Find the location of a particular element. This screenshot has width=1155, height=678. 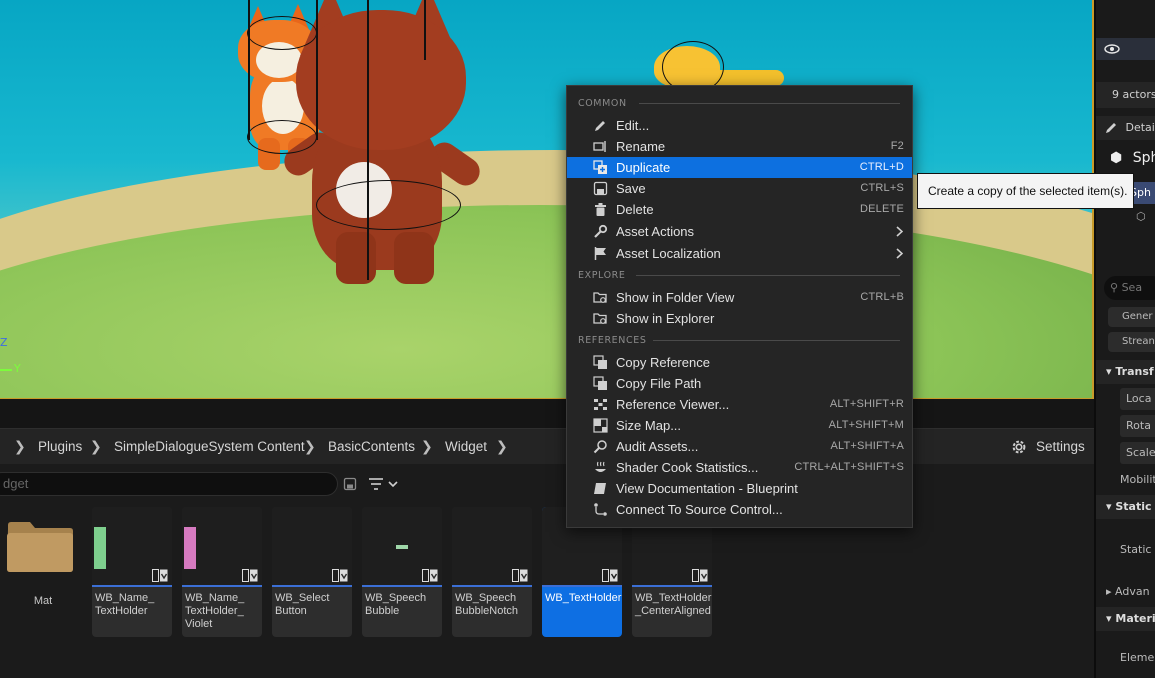

menu-item-copy-reference: Copy Reference is located at coordinates (739, 362).